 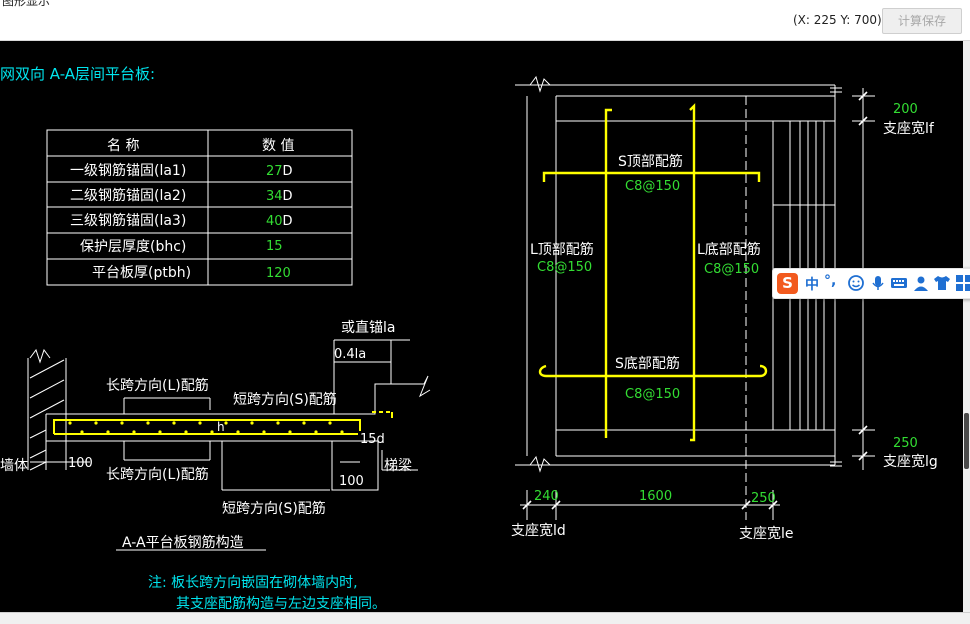 What do you see at coordinates (128, 220) in the screenshot?
I see `table-row-name: 三级钢筋锚固(la3)` at bounding box center [128, 220].